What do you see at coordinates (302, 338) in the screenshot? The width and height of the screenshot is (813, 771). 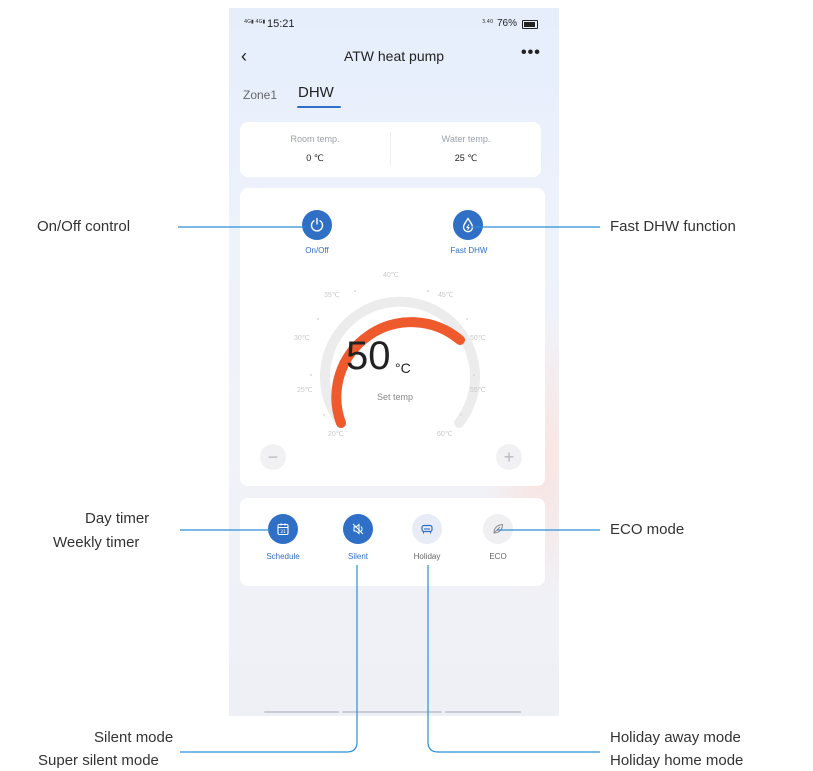 I see `tick-label: 30℃` at bounding box center [302, 338].